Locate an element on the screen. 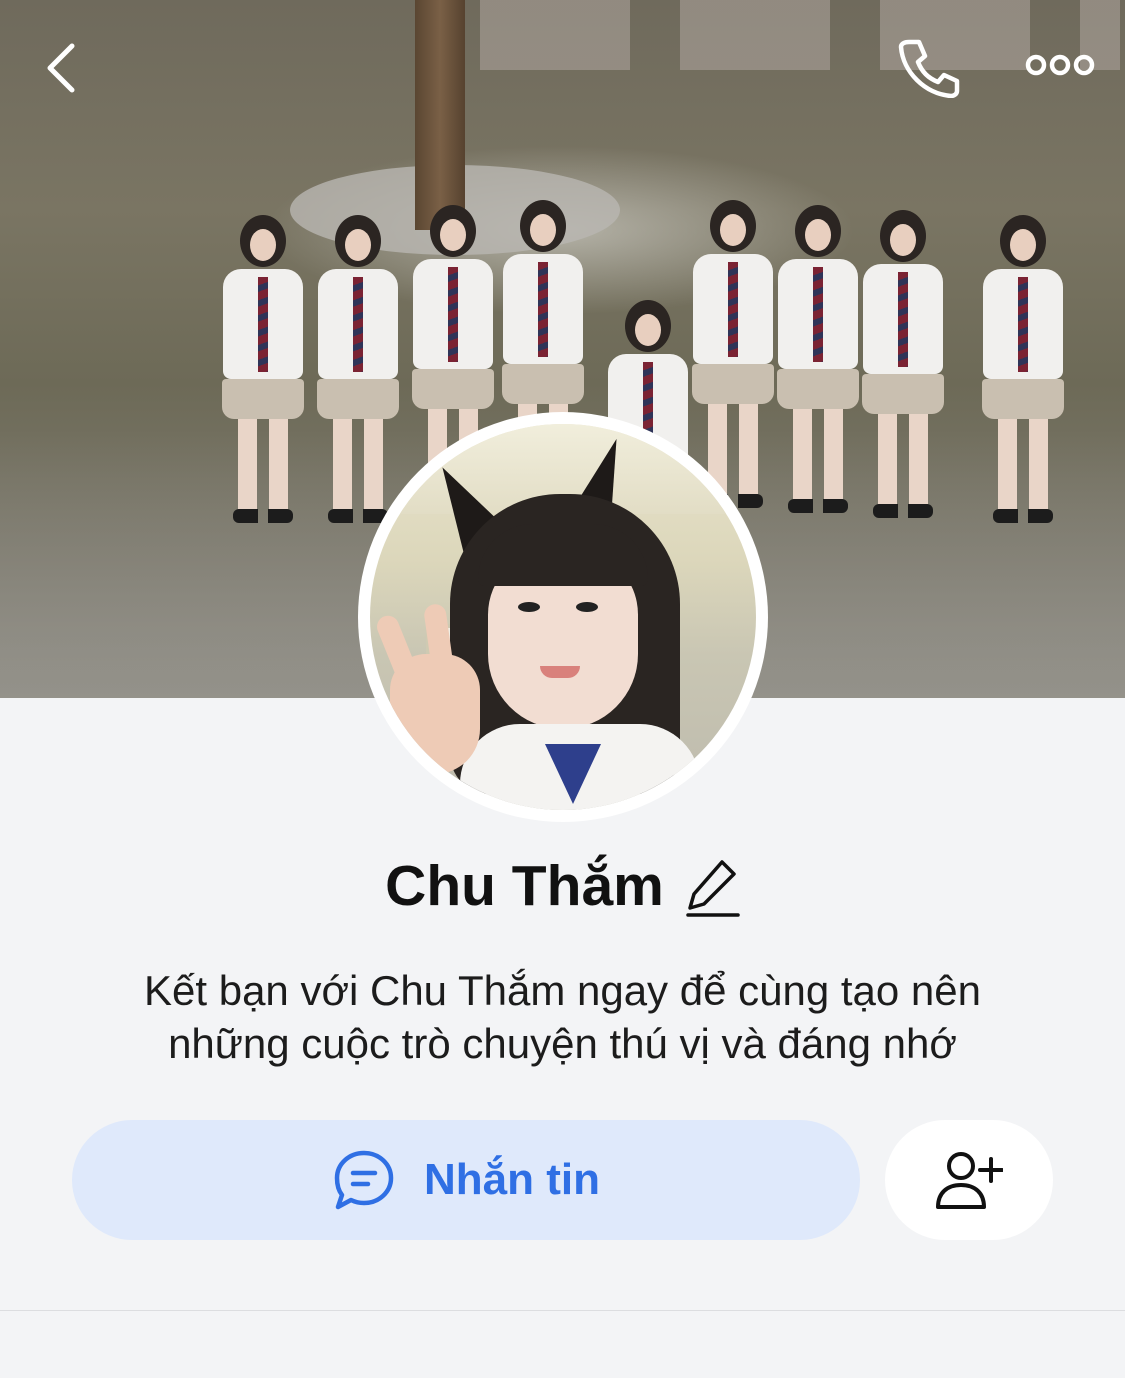 This screenshot has height=1378, width=1125. phone-icon is located at coordinates (928, 67).